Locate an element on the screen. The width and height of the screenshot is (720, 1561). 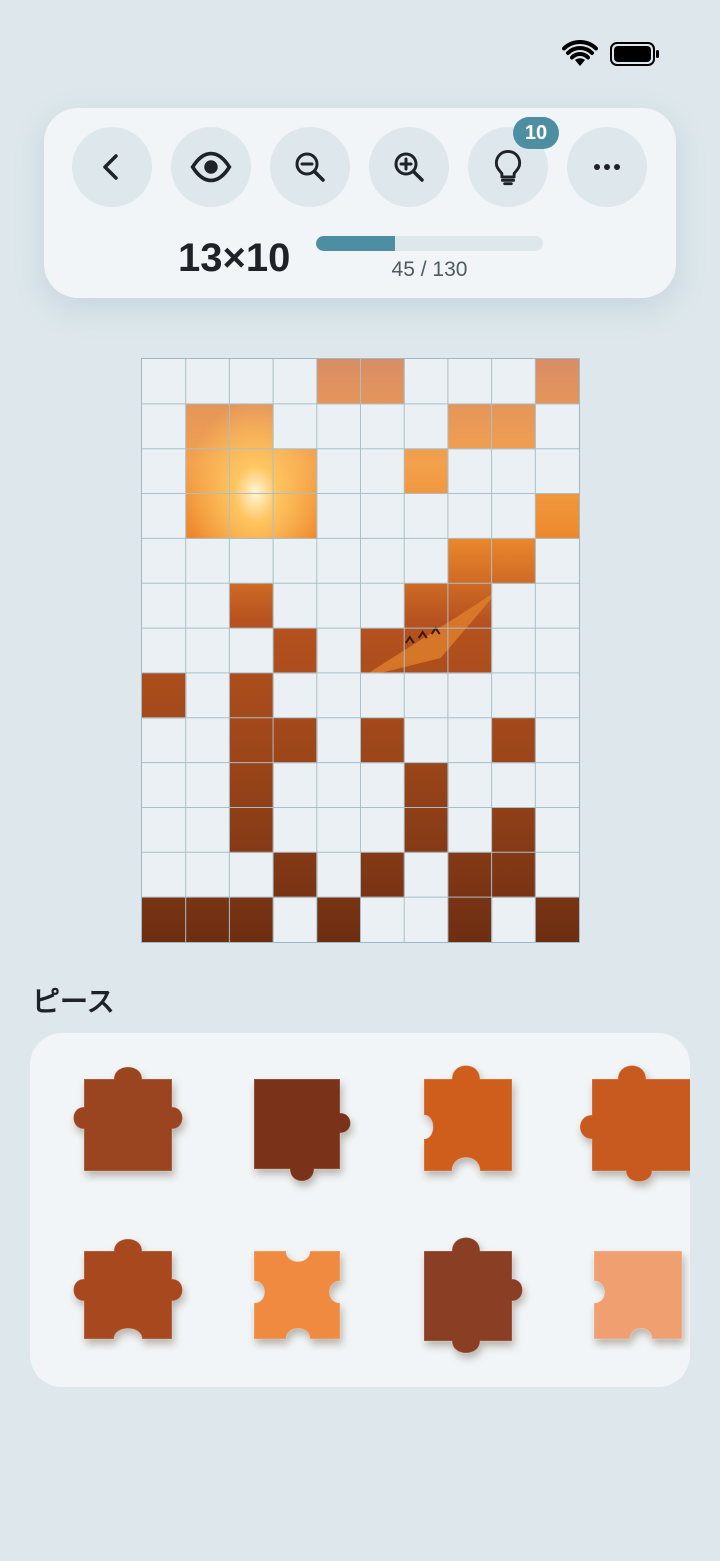
progress-text: 45 / 130 is located at coordinates (429, 269).